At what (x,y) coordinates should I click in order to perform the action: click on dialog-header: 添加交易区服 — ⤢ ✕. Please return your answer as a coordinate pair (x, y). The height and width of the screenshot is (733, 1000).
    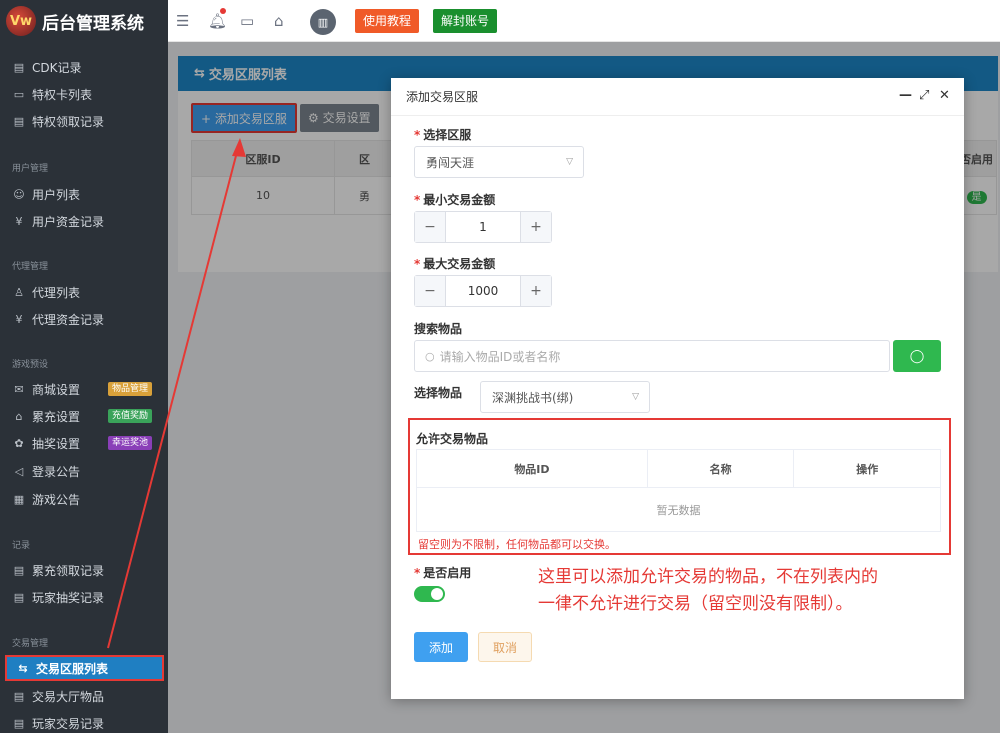
    Looking at the image, I should click on (677, 97).